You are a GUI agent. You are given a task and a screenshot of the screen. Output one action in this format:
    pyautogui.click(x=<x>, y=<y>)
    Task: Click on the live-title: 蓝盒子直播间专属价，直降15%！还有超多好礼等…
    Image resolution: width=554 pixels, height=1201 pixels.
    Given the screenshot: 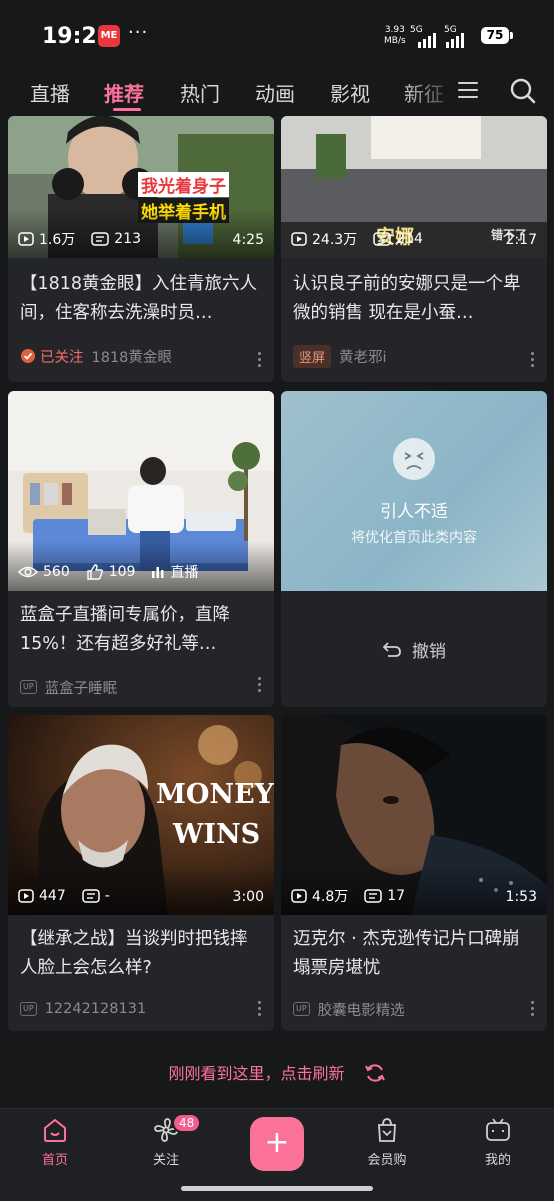 What is the action you would take?
    pyautogui.click(x=142, y=630)
    